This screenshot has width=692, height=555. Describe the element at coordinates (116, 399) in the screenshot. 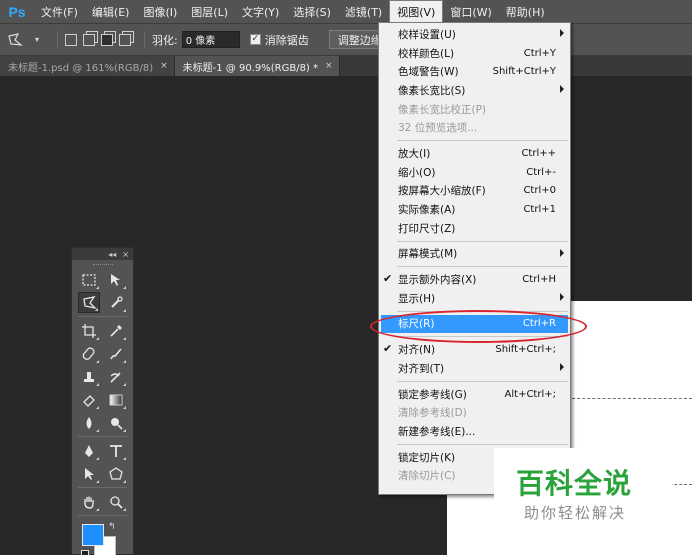

I see `gradient-icon` at that location.